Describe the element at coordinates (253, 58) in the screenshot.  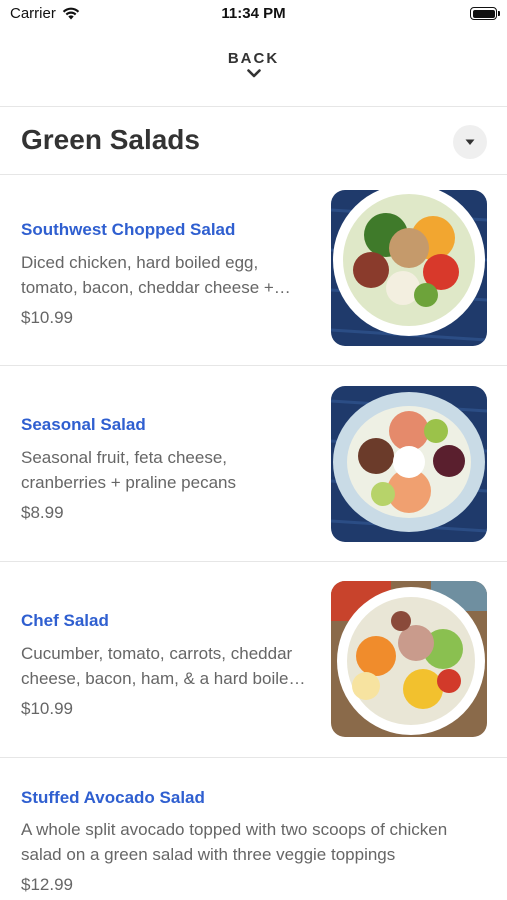
I see `back-label: BACK` at that location.